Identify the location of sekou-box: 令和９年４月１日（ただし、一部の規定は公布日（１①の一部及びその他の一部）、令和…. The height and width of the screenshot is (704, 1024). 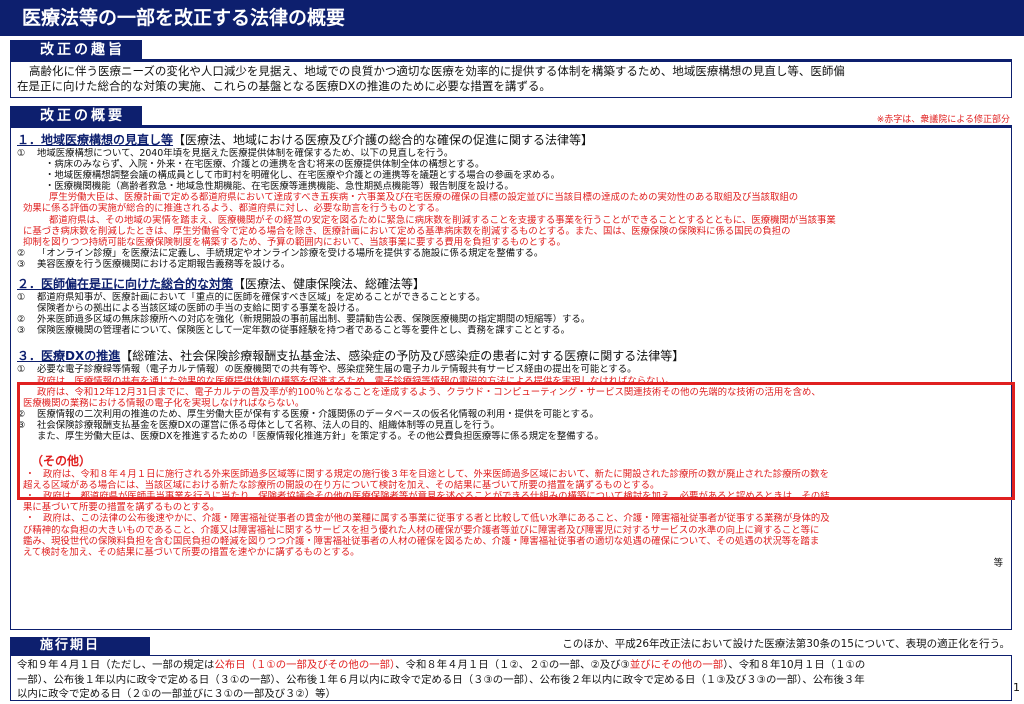
(511, 678).